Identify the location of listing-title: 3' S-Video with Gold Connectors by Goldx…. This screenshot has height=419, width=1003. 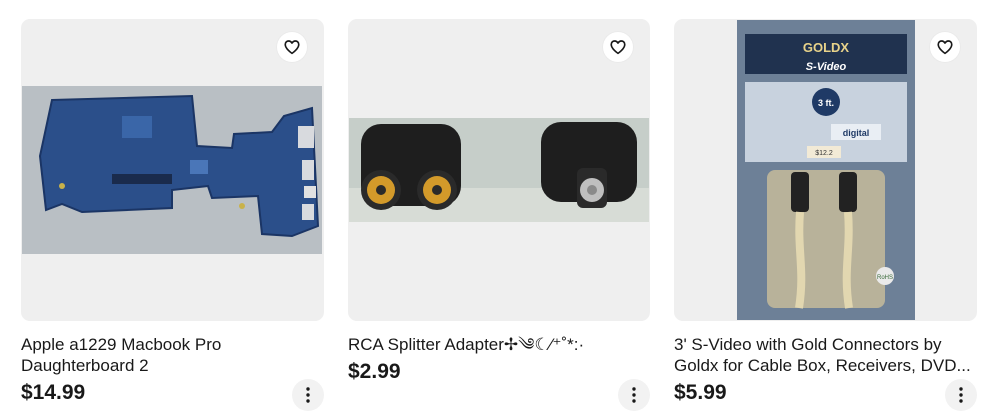
(825, 355).